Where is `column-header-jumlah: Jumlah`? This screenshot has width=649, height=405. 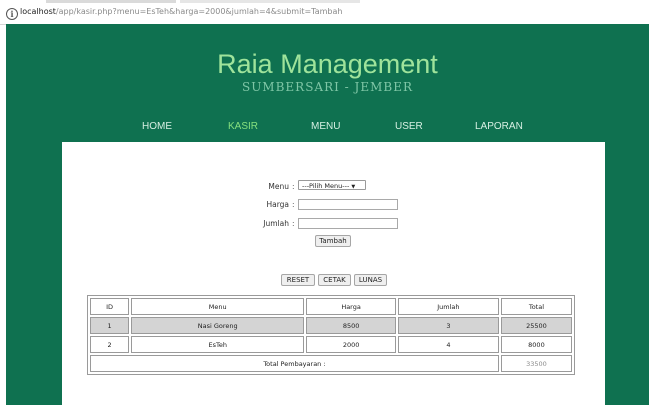 column-header-jumlah: Jumlah is located at coordinates (448, 306).